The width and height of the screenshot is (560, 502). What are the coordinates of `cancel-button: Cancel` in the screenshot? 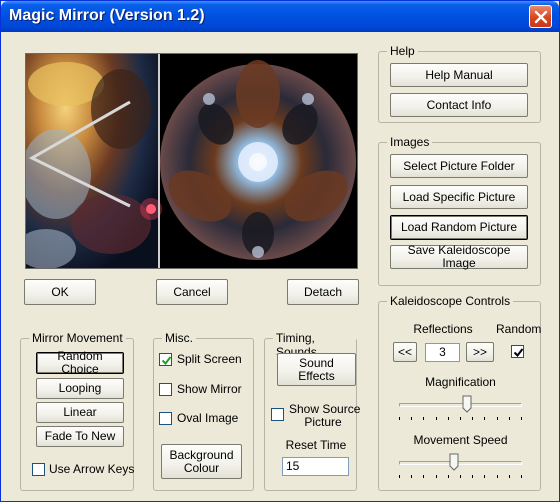 It's located at (192, 292).